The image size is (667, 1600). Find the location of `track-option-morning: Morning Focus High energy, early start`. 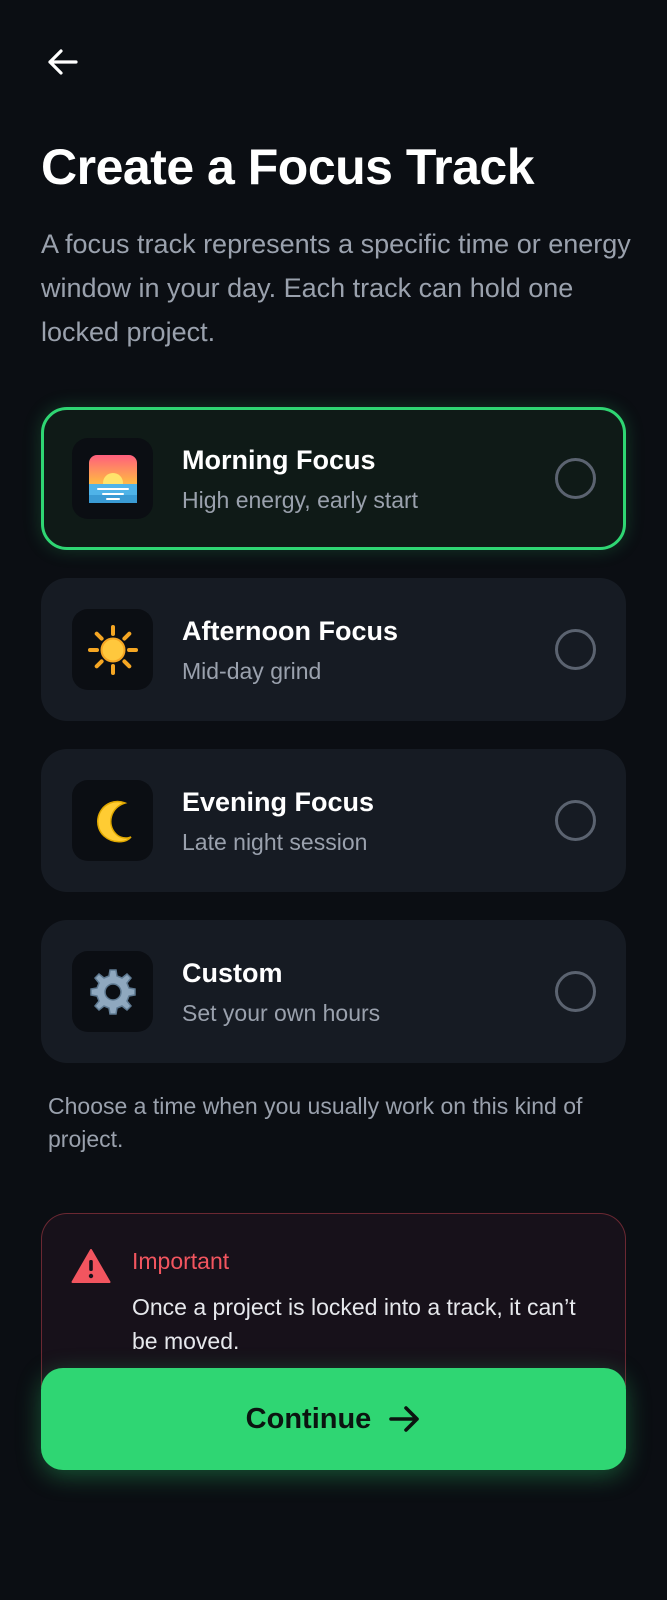

track-option-morning: Morning Focus High energy, early start is located at coordinates (333, 478).